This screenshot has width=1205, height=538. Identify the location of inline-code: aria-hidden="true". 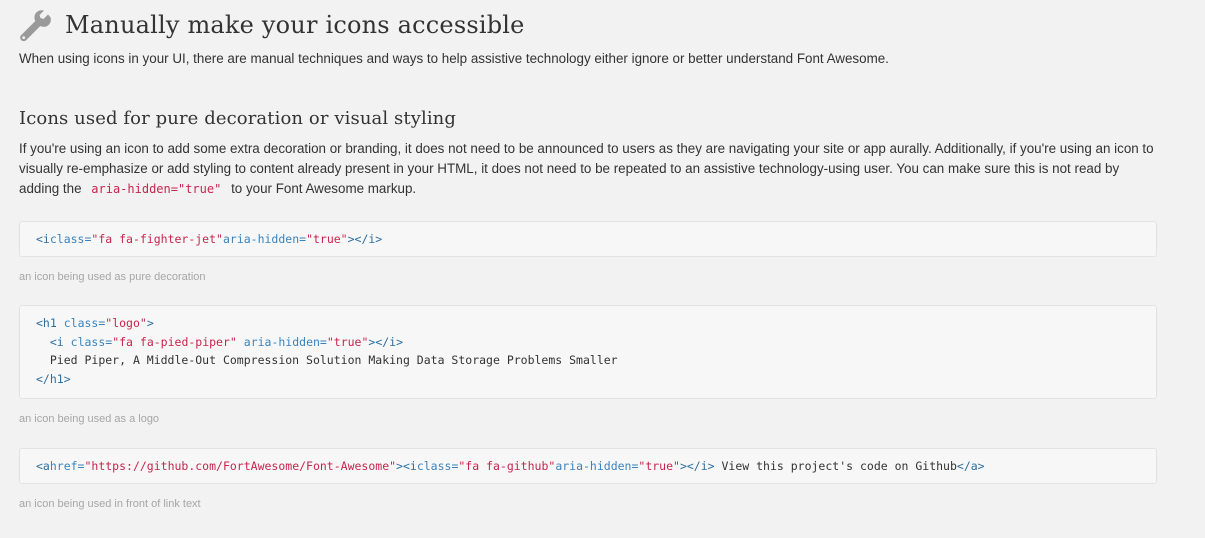
(156, 189).